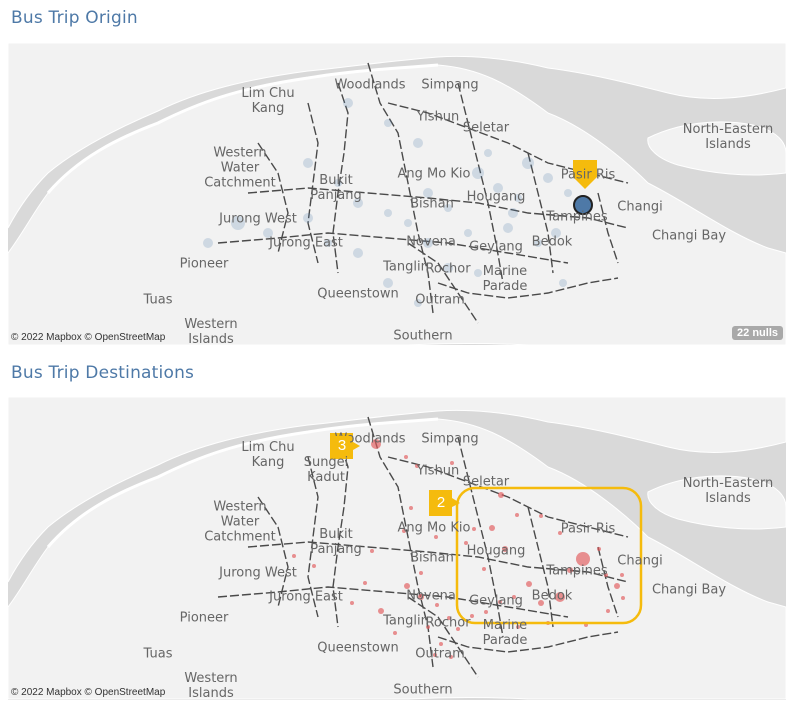  I want to click on place-label-bukit-panjang: Bukit Panjang, so click(336, 542).